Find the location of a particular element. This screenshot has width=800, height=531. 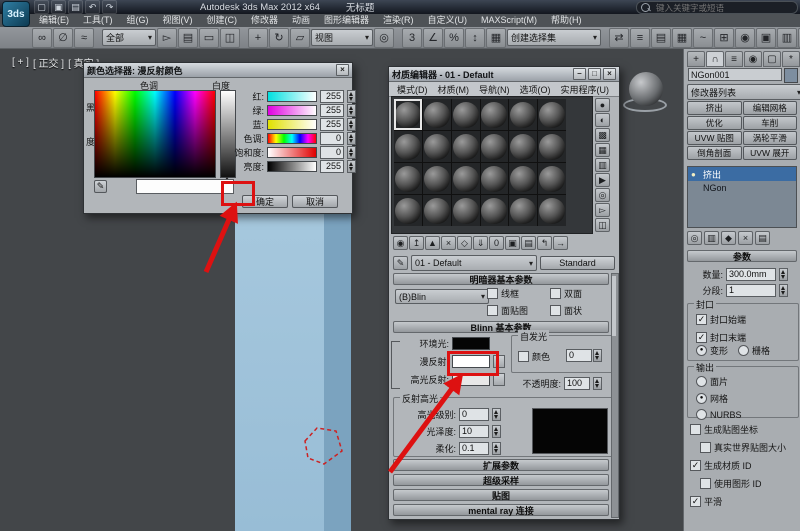

output-radio: NURBS is located at coordinates (719, 414).